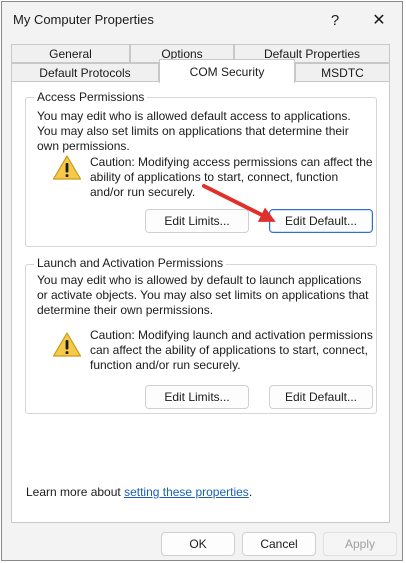 This screenshot has height=563, width=406. I want to click on apply-button: Apply, so click(360, 544).